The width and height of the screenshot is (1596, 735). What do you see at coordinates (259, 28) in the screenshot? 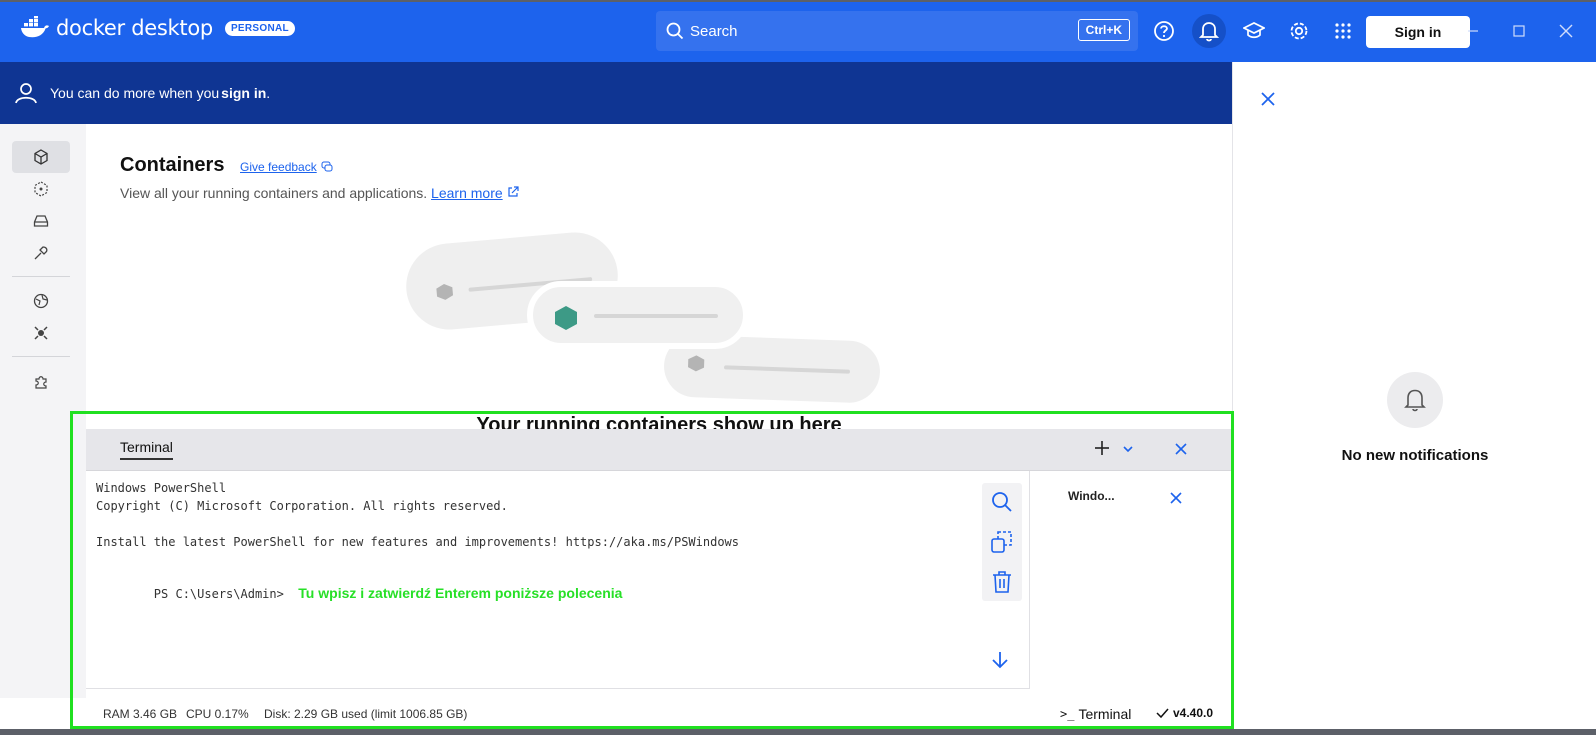
I see `plan-badge: PERSONAL` at bounding box center [259, 28].